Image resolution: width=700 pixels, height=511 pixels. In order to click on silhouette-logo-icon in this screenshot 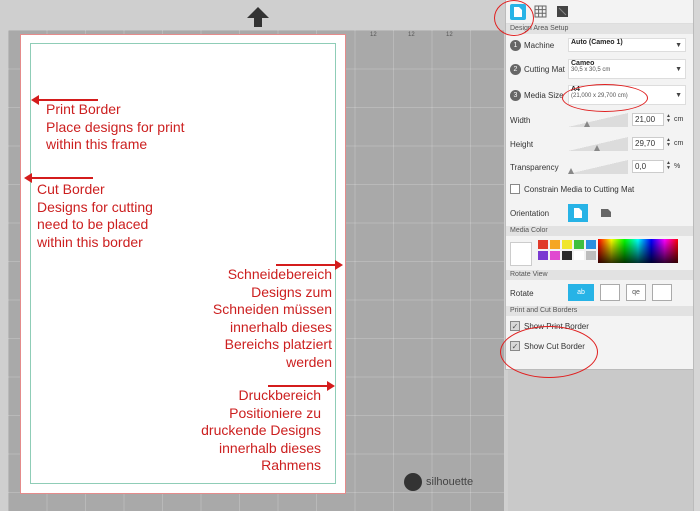, I will do `click(413, 482)`.